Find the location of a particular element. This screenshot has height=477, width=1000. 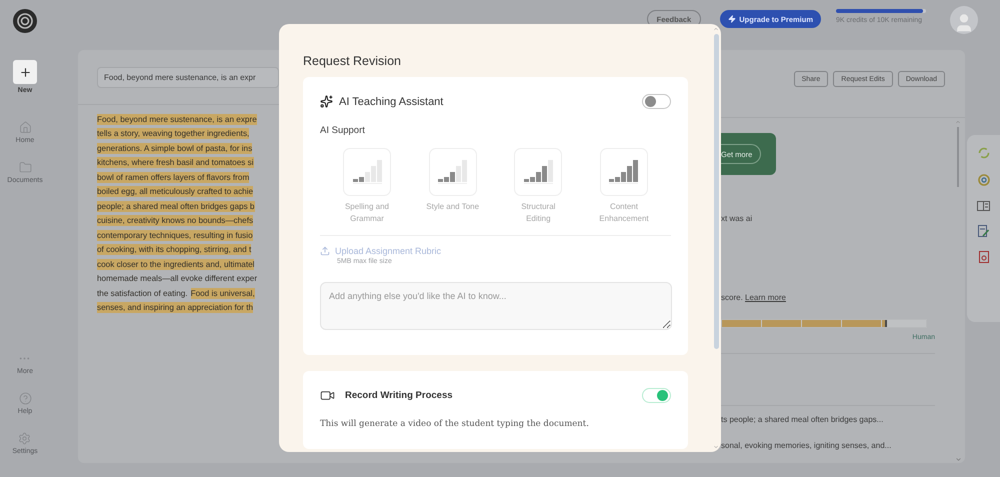

highlighted-text: Food is universal, is located at coordinates (222, 293).